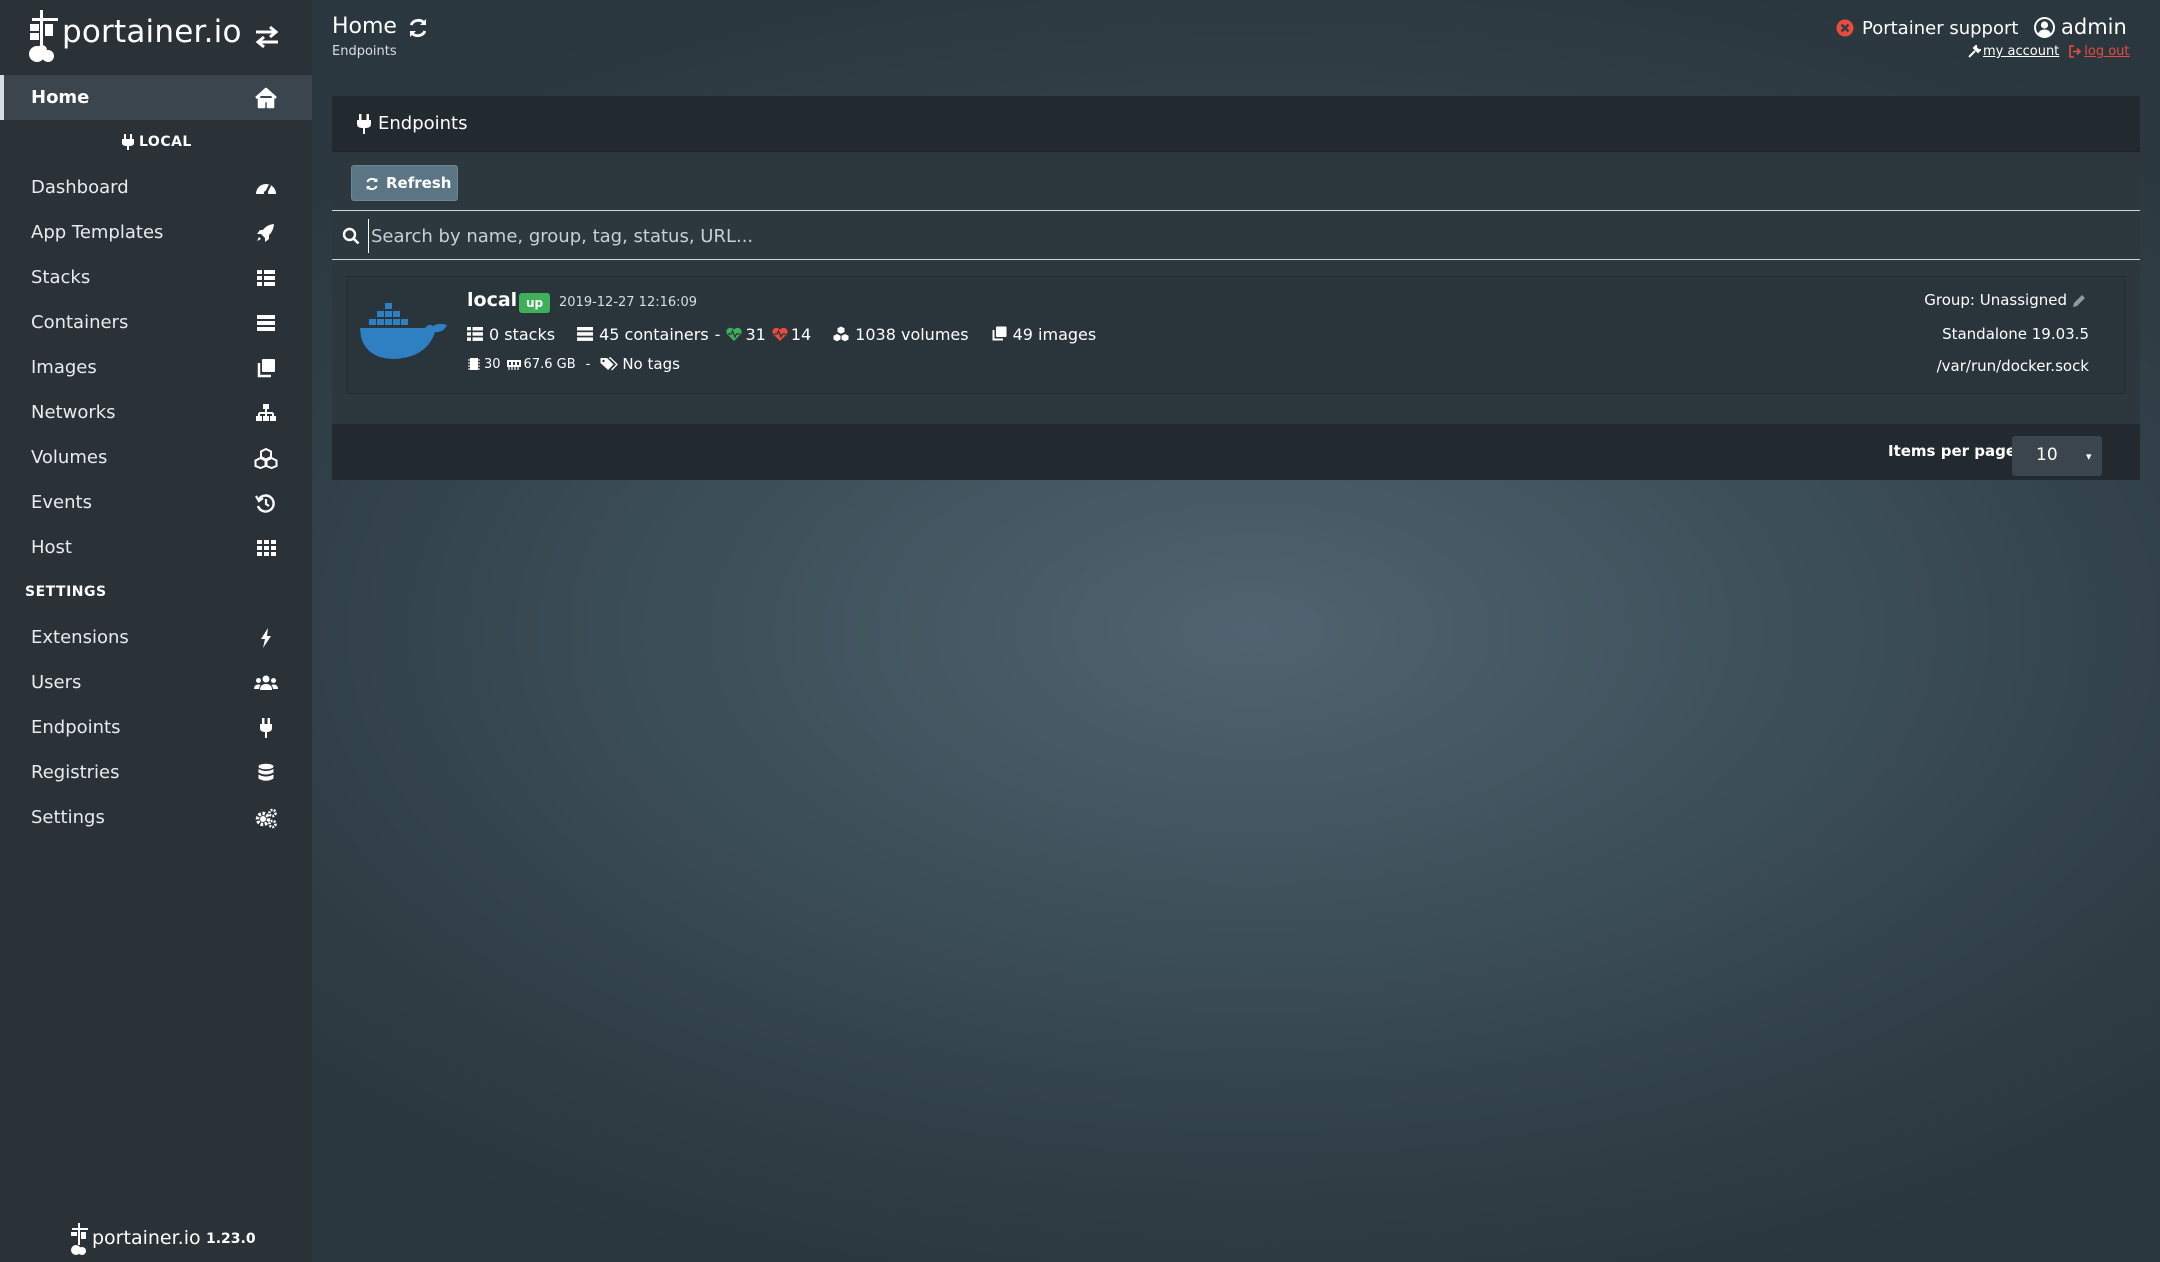 This screenshot has height=1262, width=2160. I want to click on portainer-support-link: Portainer support, so click(1927, 28).